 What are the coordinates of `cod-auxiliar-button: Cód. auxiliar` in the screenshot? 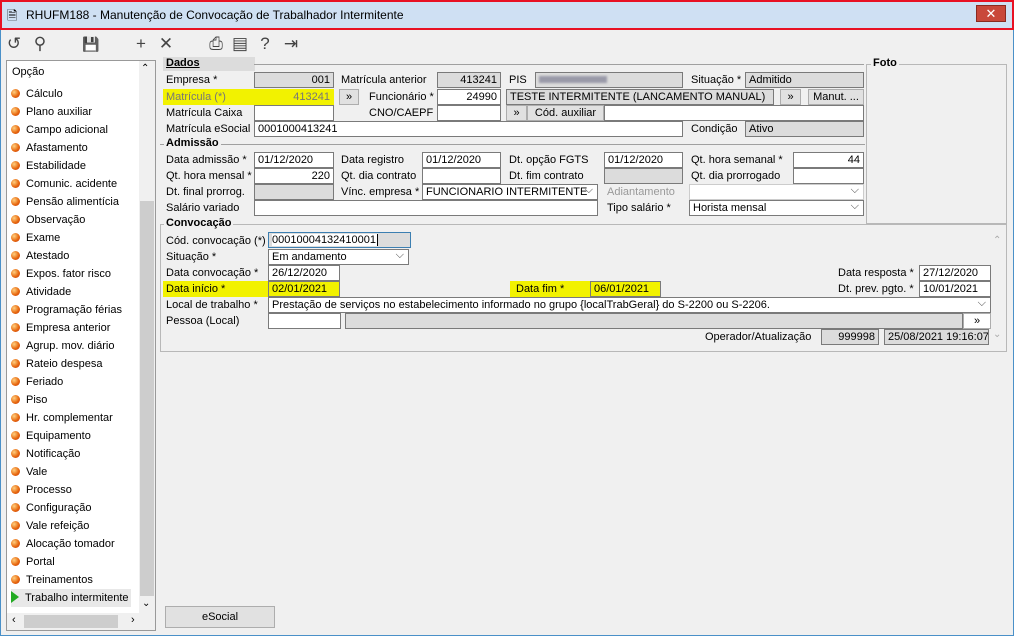 It's located at (565, 113).